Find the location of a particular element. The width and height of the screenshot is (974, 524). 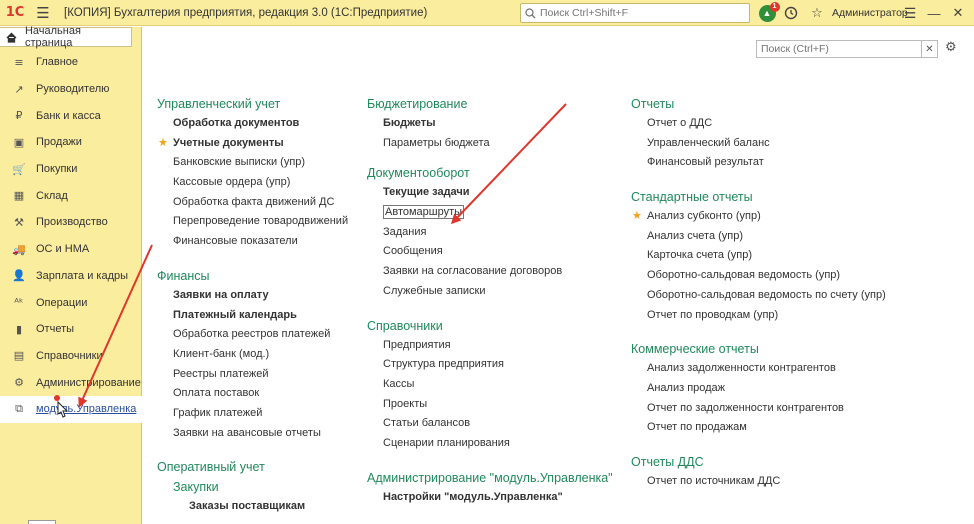

list-item: Сценарии планирования is located at coordinates (490, 444).